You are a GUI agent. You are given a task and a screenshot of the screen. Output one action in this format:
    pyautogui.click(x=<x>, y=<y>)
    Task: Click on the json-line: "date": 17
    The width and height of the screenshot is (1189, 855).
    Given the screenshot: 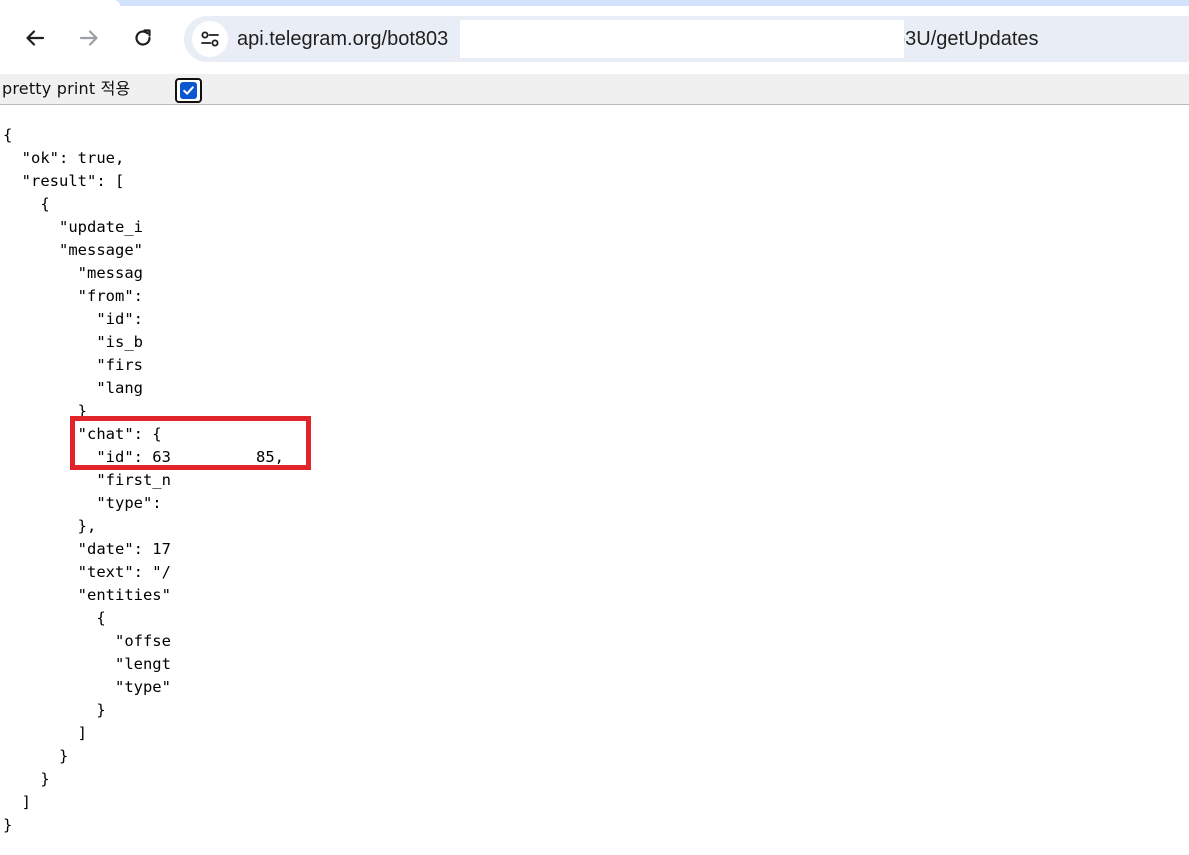 What is the action you would take?
    pyautogui.click(x=87, y=549)
    